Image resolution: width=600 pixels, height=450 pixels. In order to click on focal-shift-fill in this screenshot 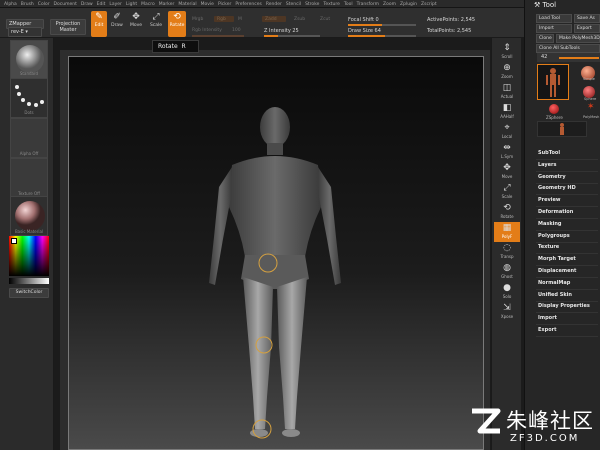, I will do `click(365, 25)`.